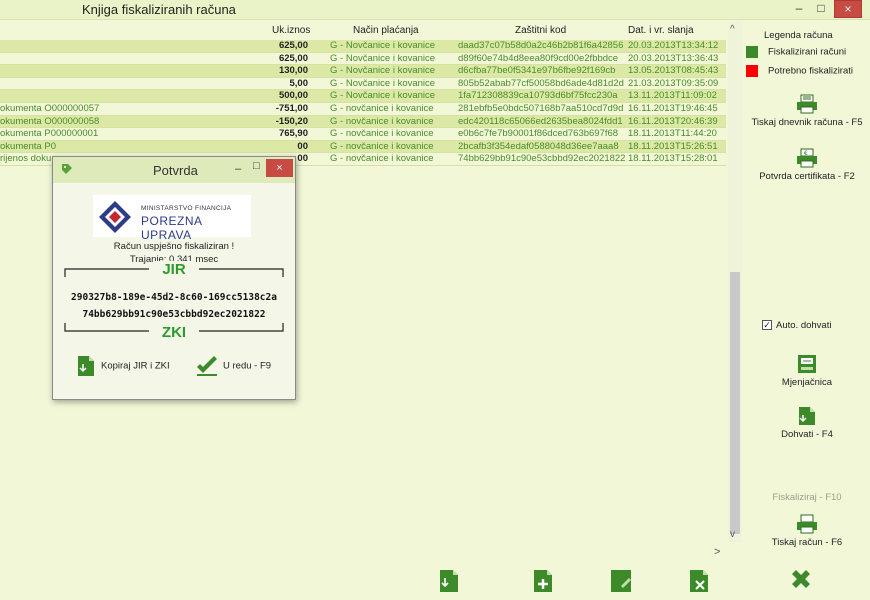  I want to click on porezna-uprava-logo: MINISTARSTVO FINANCIJA POREZNA UPRAVA, so click(172, 218).